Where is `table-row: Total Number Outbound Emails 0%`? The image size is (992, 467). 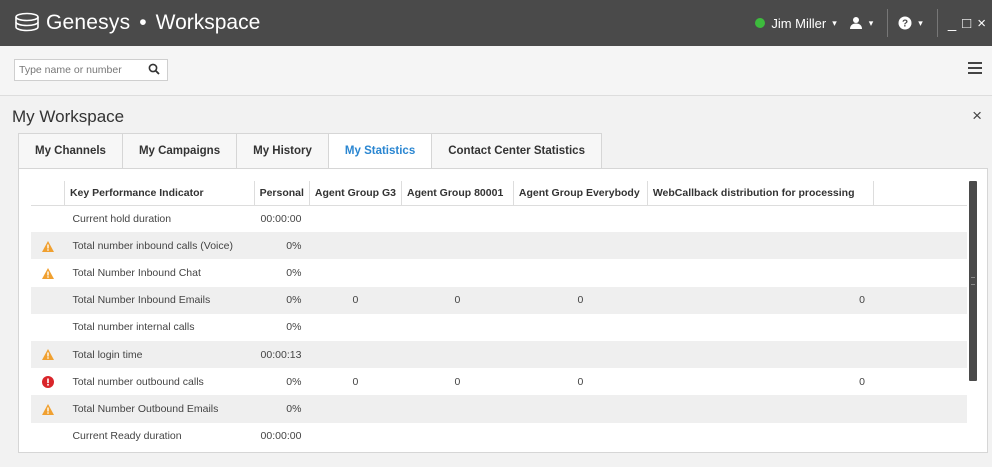
table-row: Total Number Outbound Emails 0% is located at coordinates (499, 409).